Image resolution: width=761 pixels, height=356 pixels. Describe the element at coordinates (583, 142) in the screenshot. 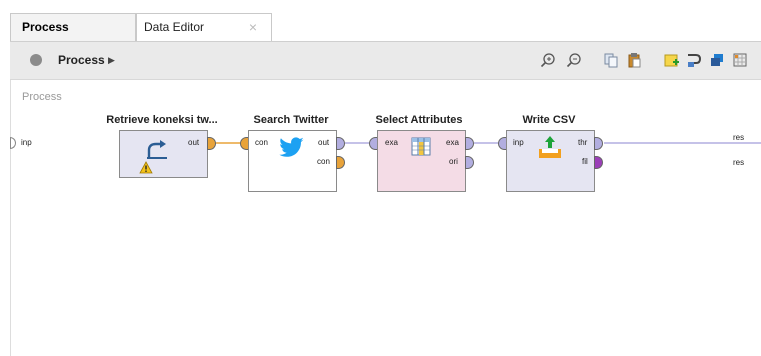

I see `write-thr-out-label: thr` at that location.